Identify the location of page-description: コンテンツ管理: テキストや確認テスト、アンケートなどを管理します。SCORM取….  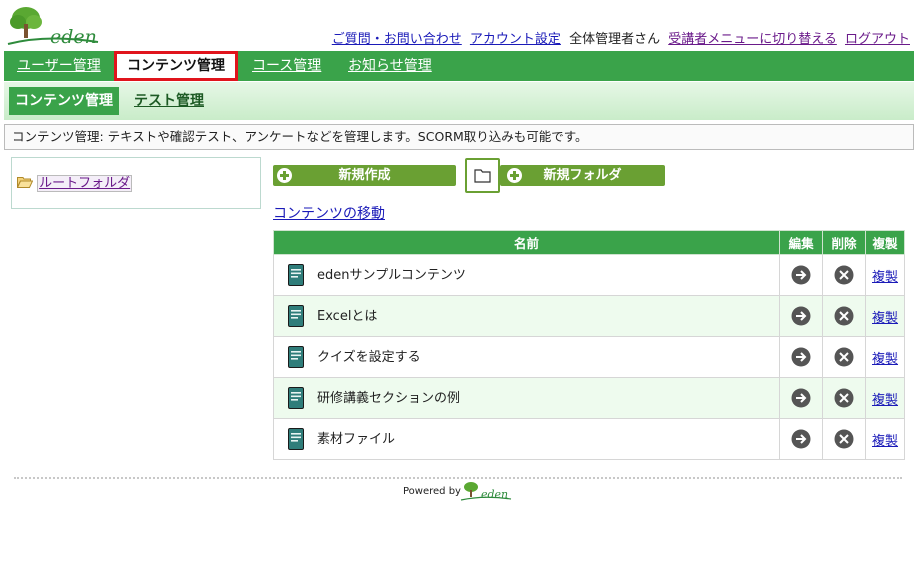
(459, 137).